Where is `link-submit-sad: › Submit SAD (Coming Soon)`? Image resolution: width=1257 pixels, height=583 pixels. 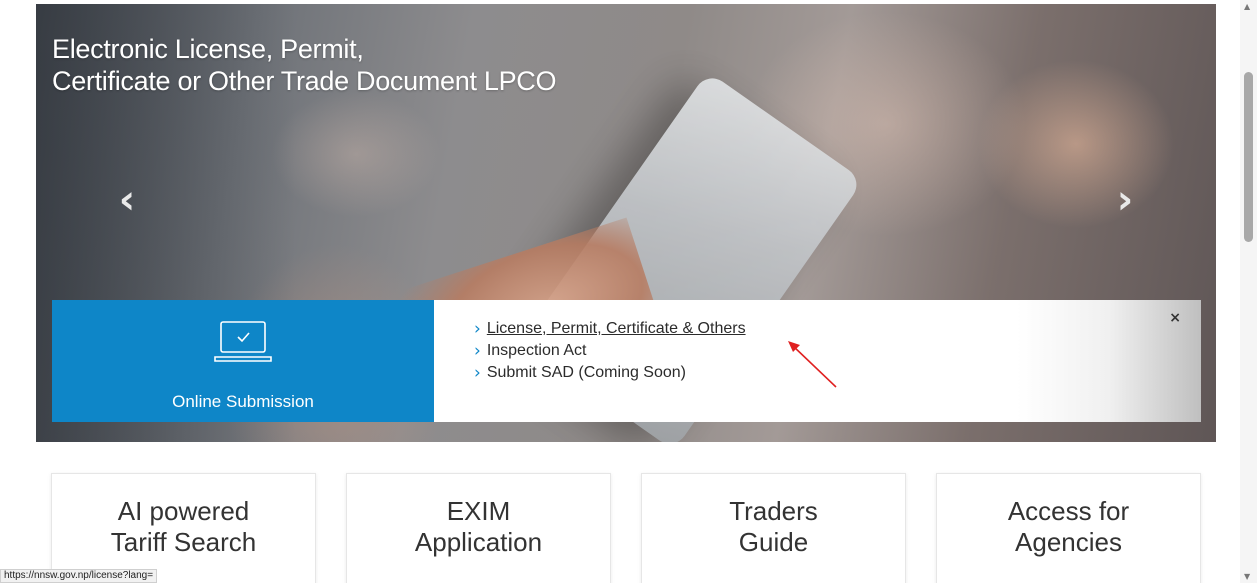
link-submit-sad: › Submit SAD (Coming Soon) is located at coordinates (610, 373).